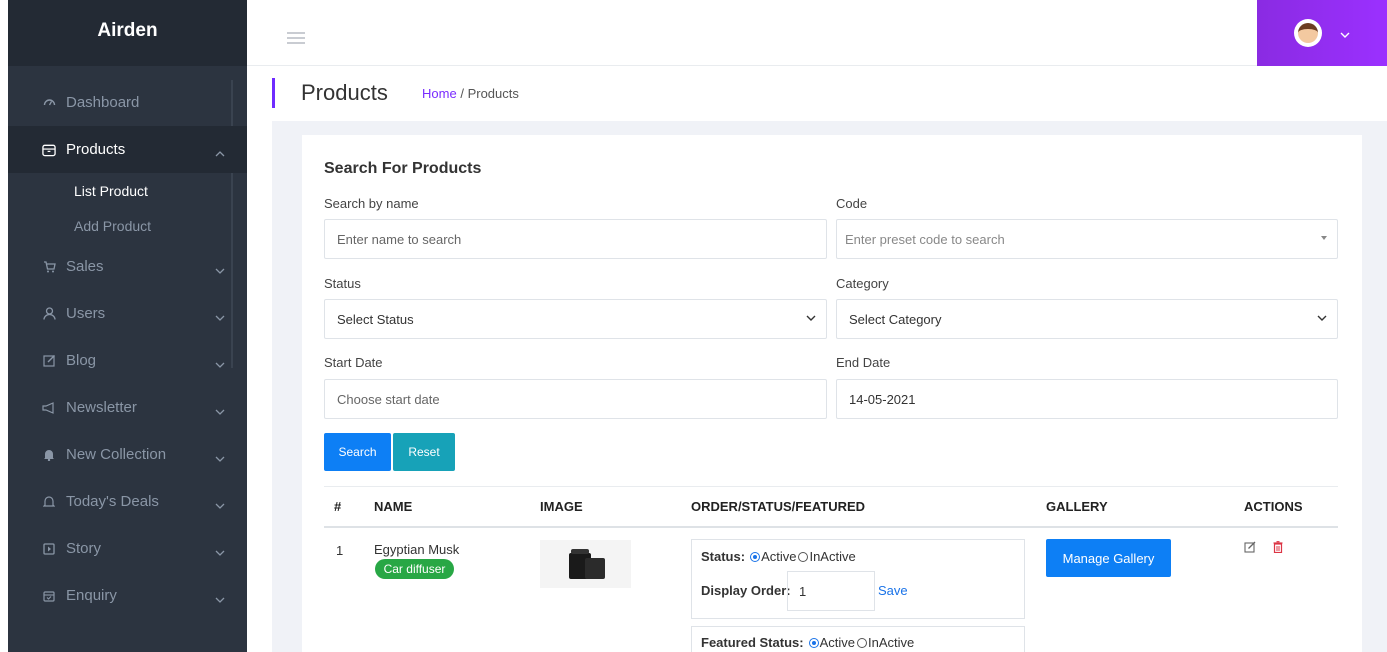 This screenshot has height=652, width=1387. I want to click on featured-inactive-label: InActive, so click(891, 642).